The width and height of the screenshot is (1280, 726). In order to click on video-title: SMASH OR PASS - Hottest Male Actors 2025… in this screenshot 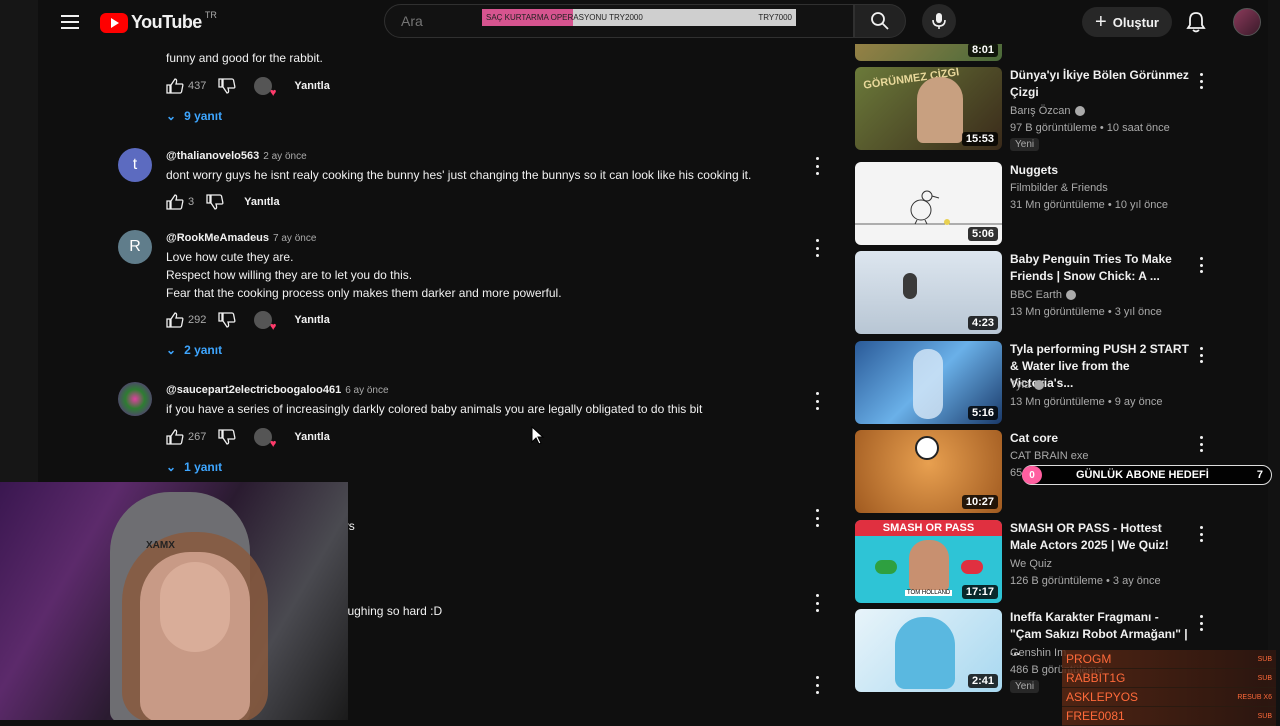, I will do `click(1100, 537)`.